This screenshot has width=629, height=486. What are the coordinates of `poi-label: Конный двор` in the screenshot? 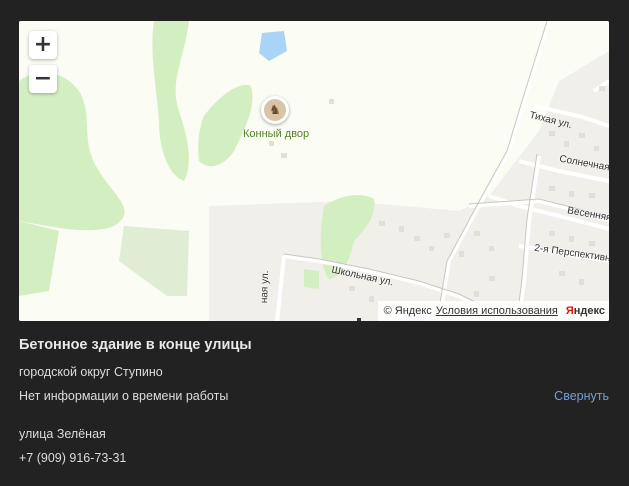 It's located at (276, 134).